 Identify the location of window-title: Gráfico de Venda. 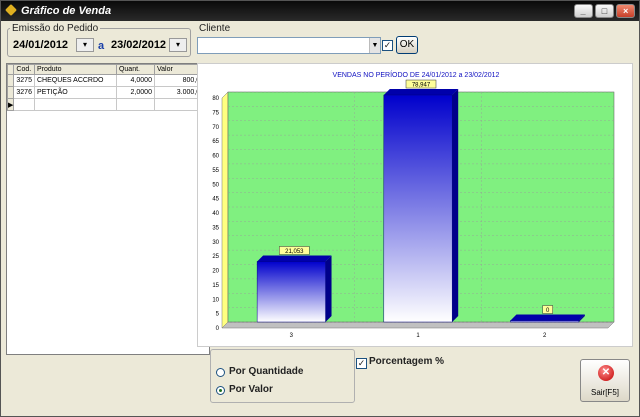
(66, 11).